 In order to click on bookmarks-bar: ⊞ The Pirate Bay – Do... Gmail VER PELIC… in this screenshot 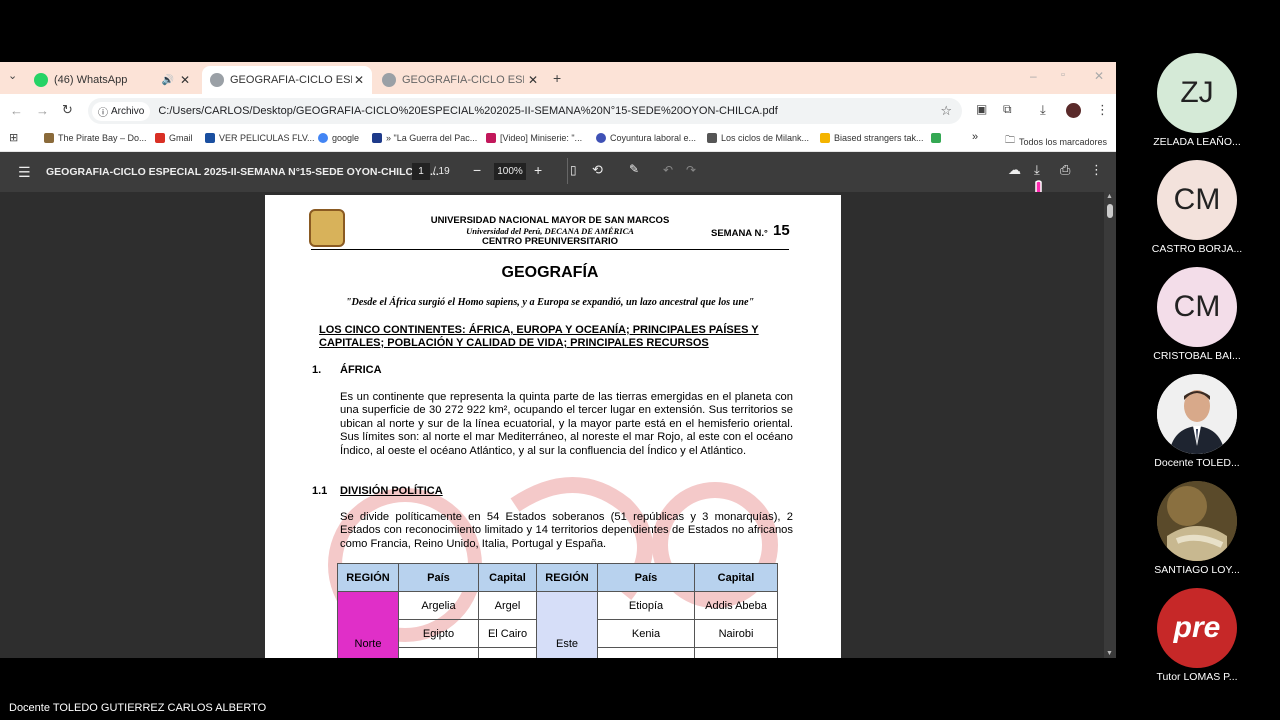, I will do `click(558, 140)`.